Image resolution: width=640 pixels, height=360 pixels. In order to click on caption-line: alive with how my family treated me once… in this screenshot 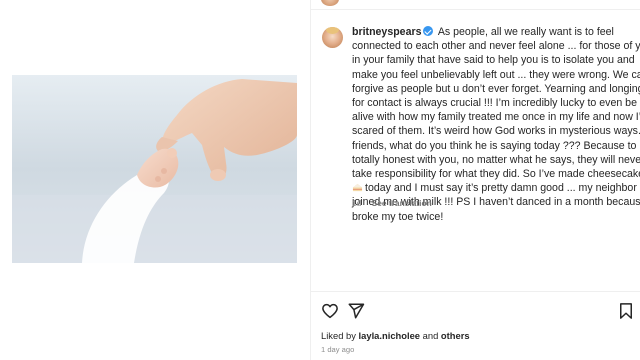, I will do `click(496, 117)`.